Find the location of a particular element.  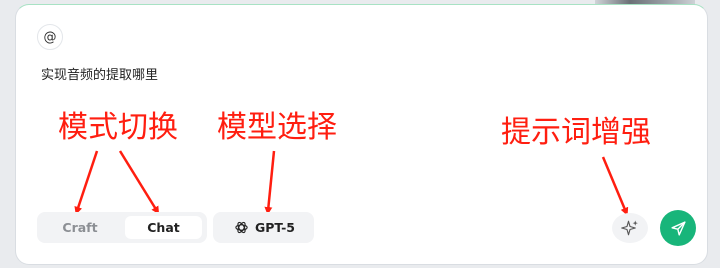

mention-button: @ is located at coordinates (50, 37).